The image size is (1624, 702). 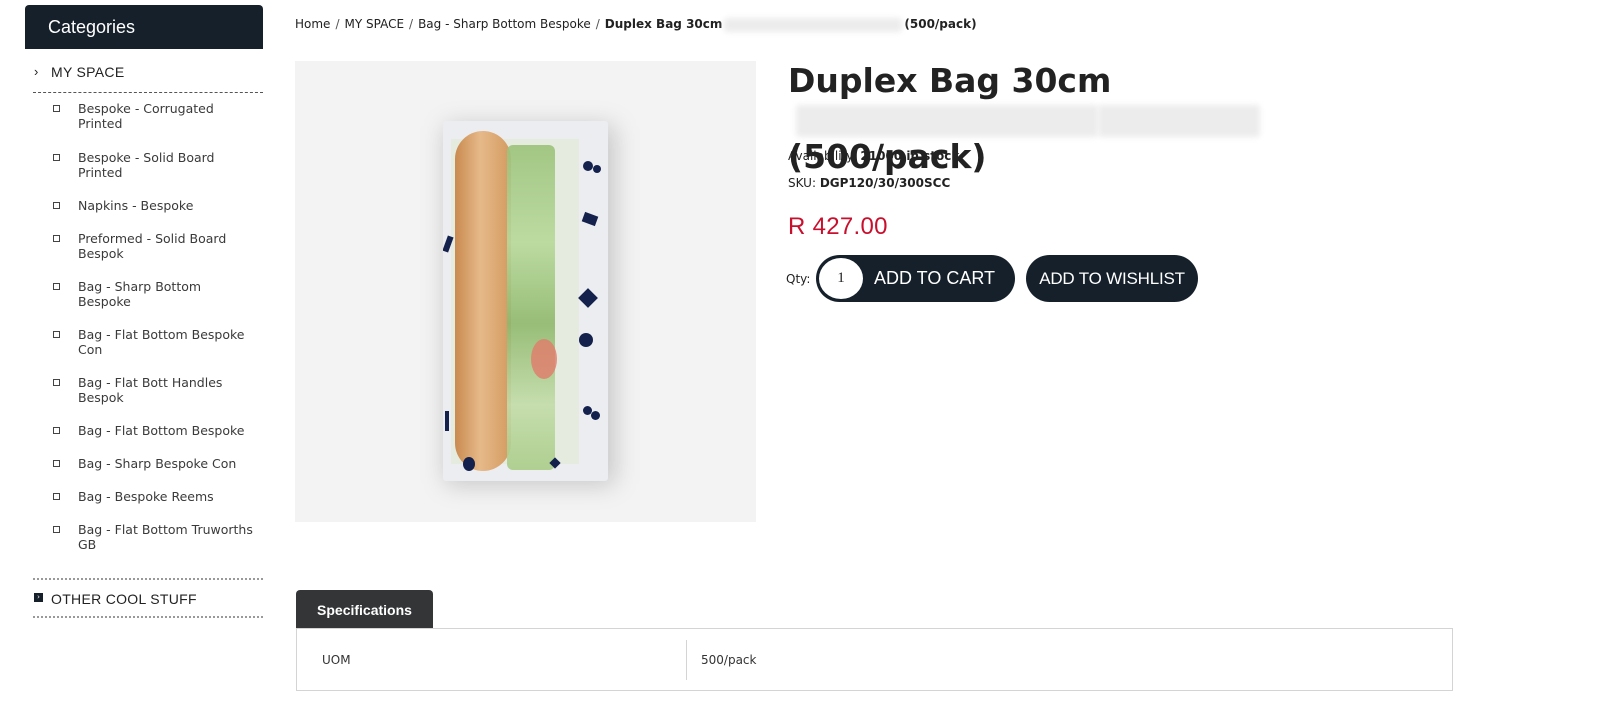 What do you see at coordinates (874, 659) in the screenshot?
I see `specifications-table: UOM 500/pack` at bounding box center [874, 659].